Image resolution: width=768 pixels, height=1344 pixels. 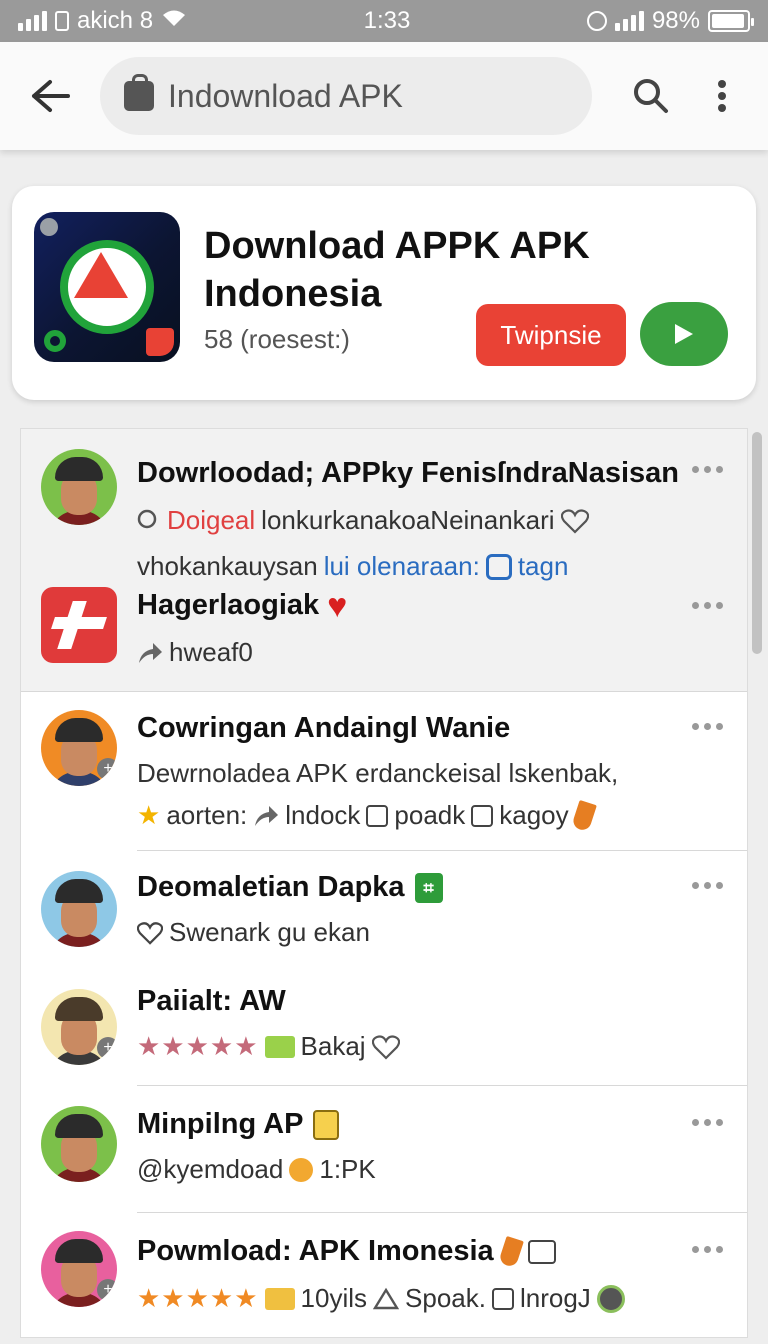 I want to click on item-title: Hagerlaogiak ♥, so click(x=242, y=605).